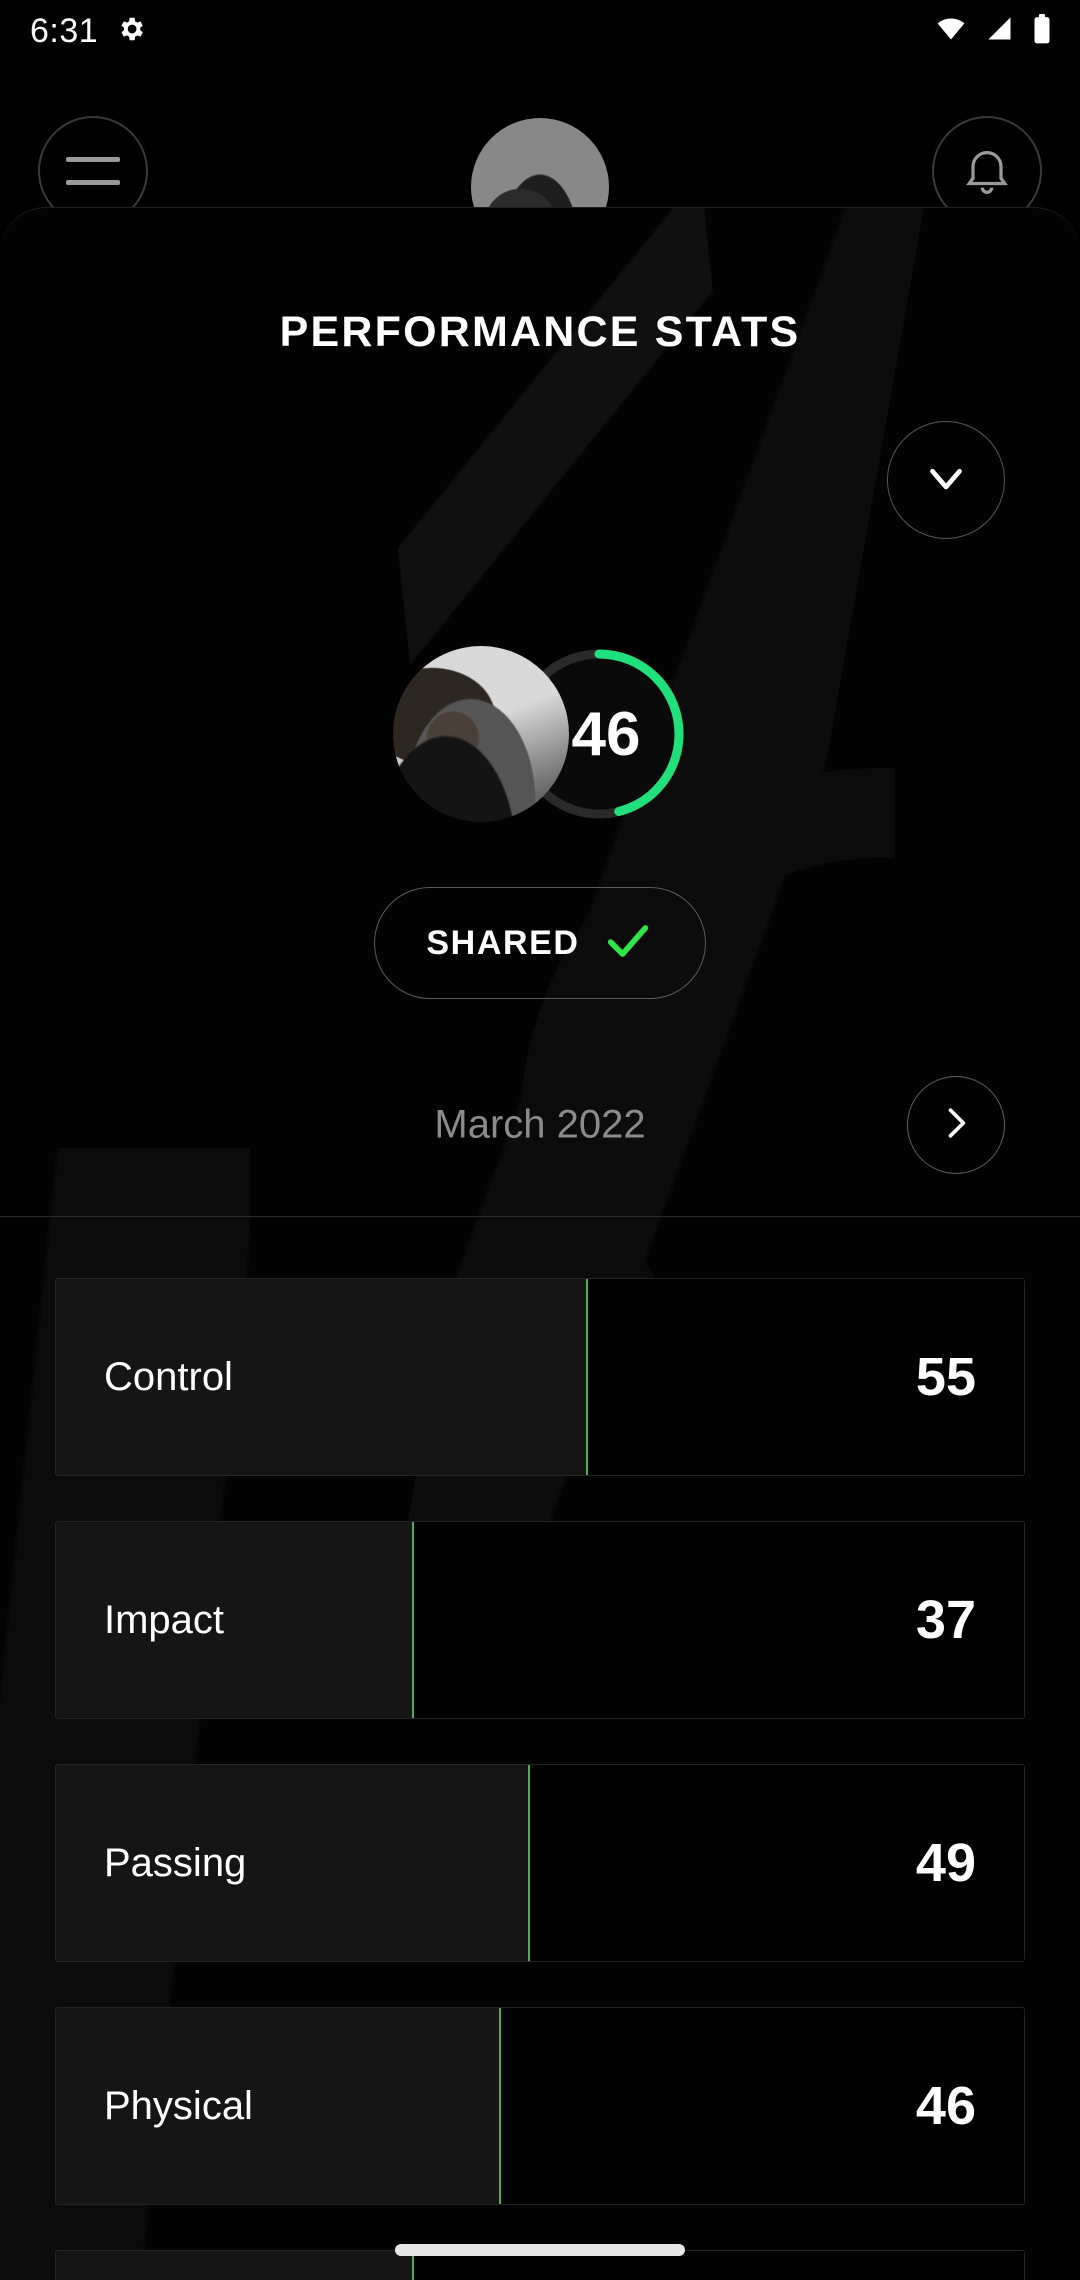 This screenshot has width=1080, height=2280. Describe the element at coordinates (131, 31) in the screenshot. I see `gear-icon` at that location.